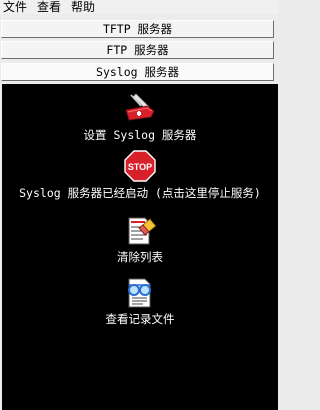 The height and width of the screenshot is (410, 320). What do you see at coordinates (140, 257) in the screenshot?
I see `clear-list-label: 清除列表` at bounding box center [140, 257].